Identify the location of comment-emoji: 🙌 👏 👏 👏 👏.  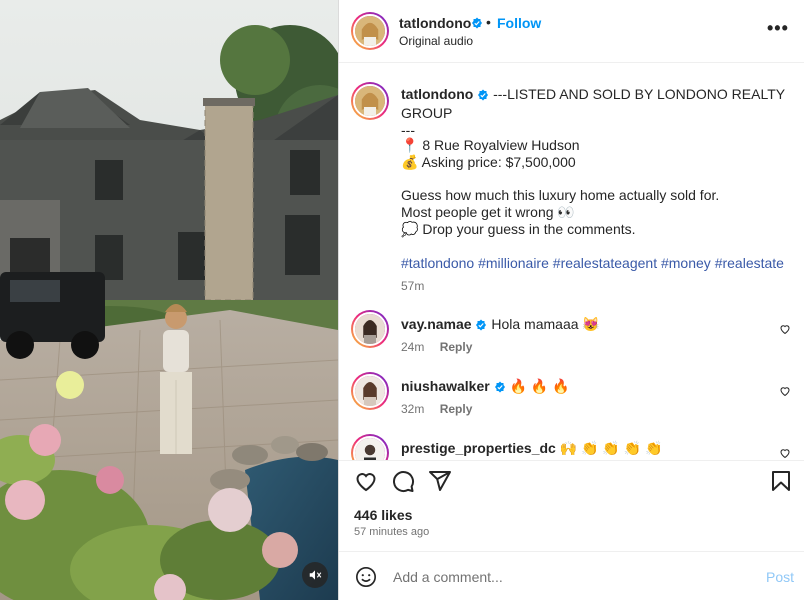
(611, 448).